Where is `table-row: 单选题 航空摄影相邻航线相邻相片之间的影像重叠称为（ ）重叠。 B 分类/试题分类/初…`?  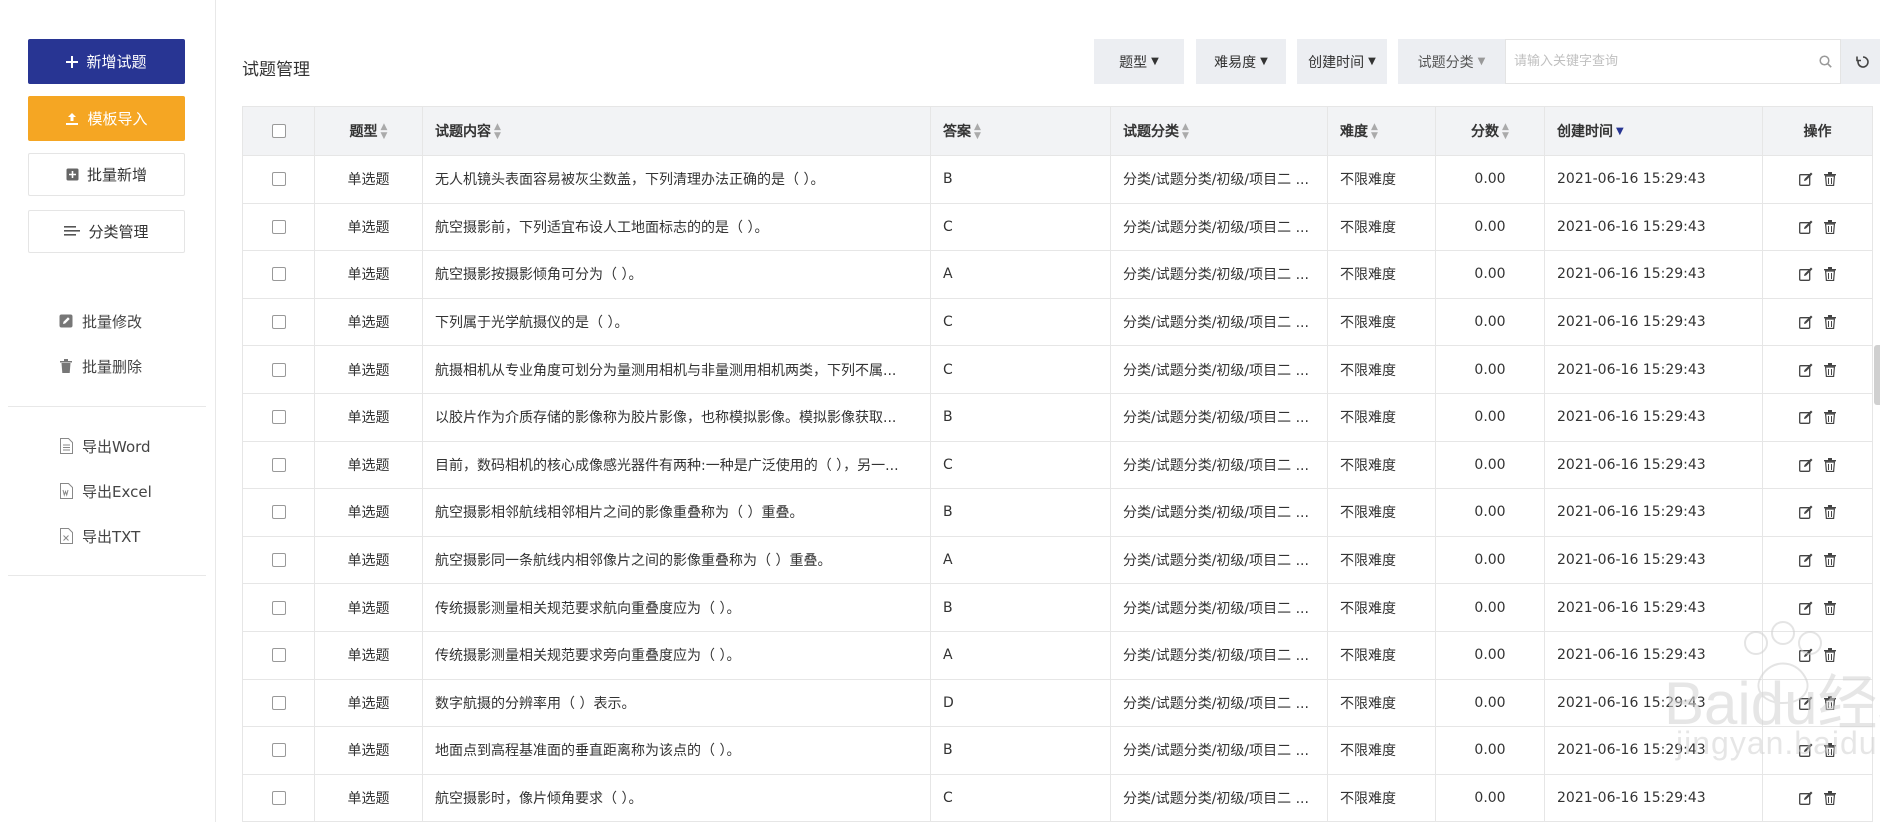
table-row: 单选题 航空摄影相邻航线相邻相片之间的影像重叠称为（ ）重叠。 B 分类/试题分类/初… is located at coordinates (1057, 512).